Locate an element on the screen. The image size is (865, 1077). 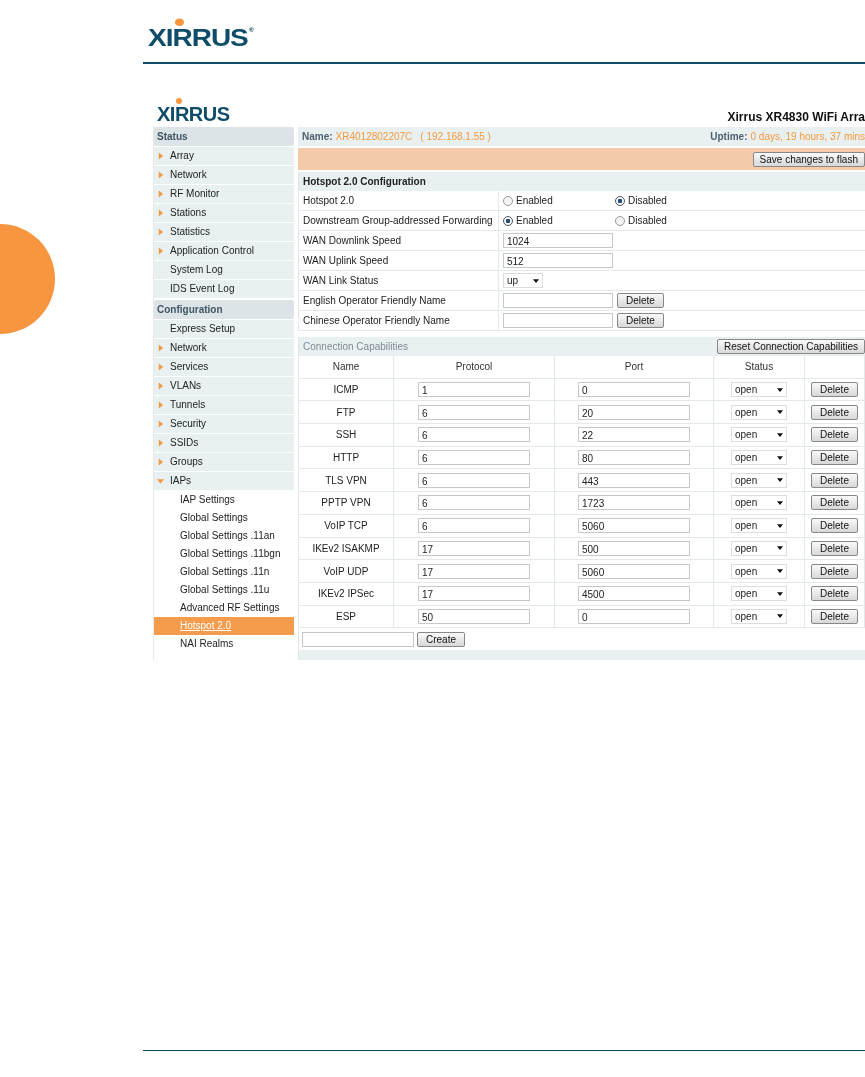
sidebar-item: Groups is located at coordinates (224, 462).